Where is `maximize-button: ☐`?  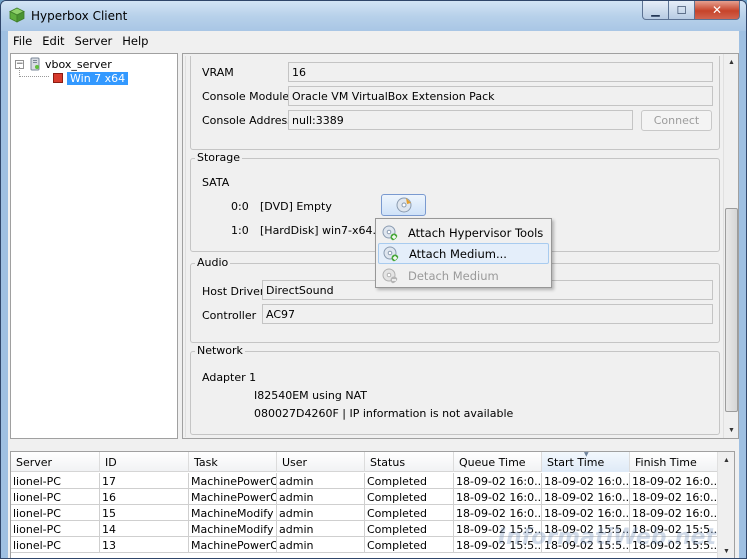
maximize-button: ☐ is located at coordinates (682, 10).